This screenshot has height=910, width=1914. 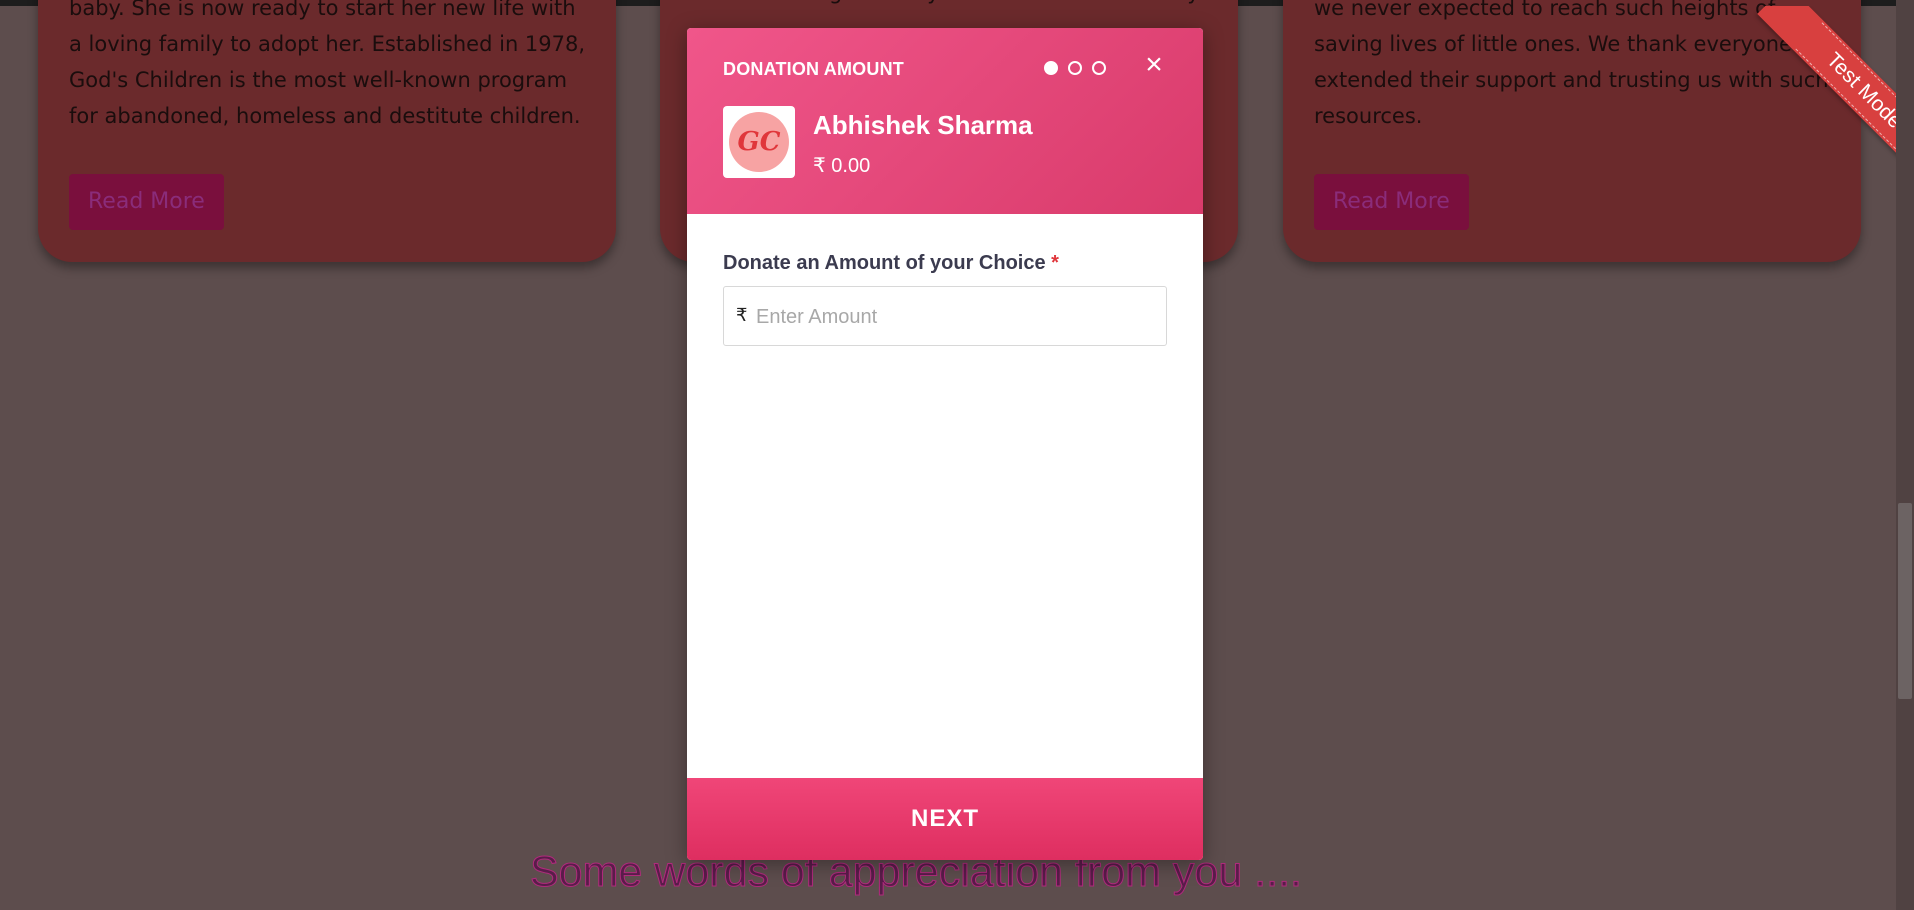 I want to click on amount-input, so click(x=956, y=317).